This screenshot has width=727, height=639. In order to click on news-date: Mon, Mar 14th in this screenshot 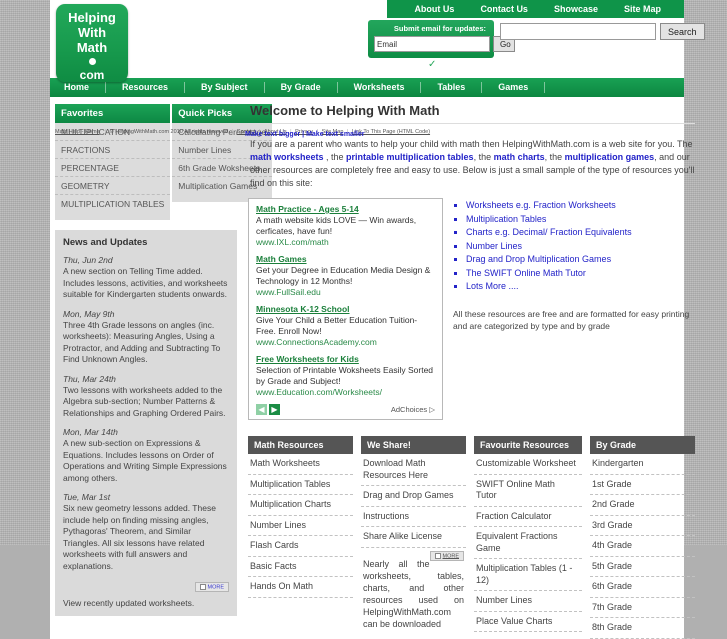, I will do `click(90, 432)`.